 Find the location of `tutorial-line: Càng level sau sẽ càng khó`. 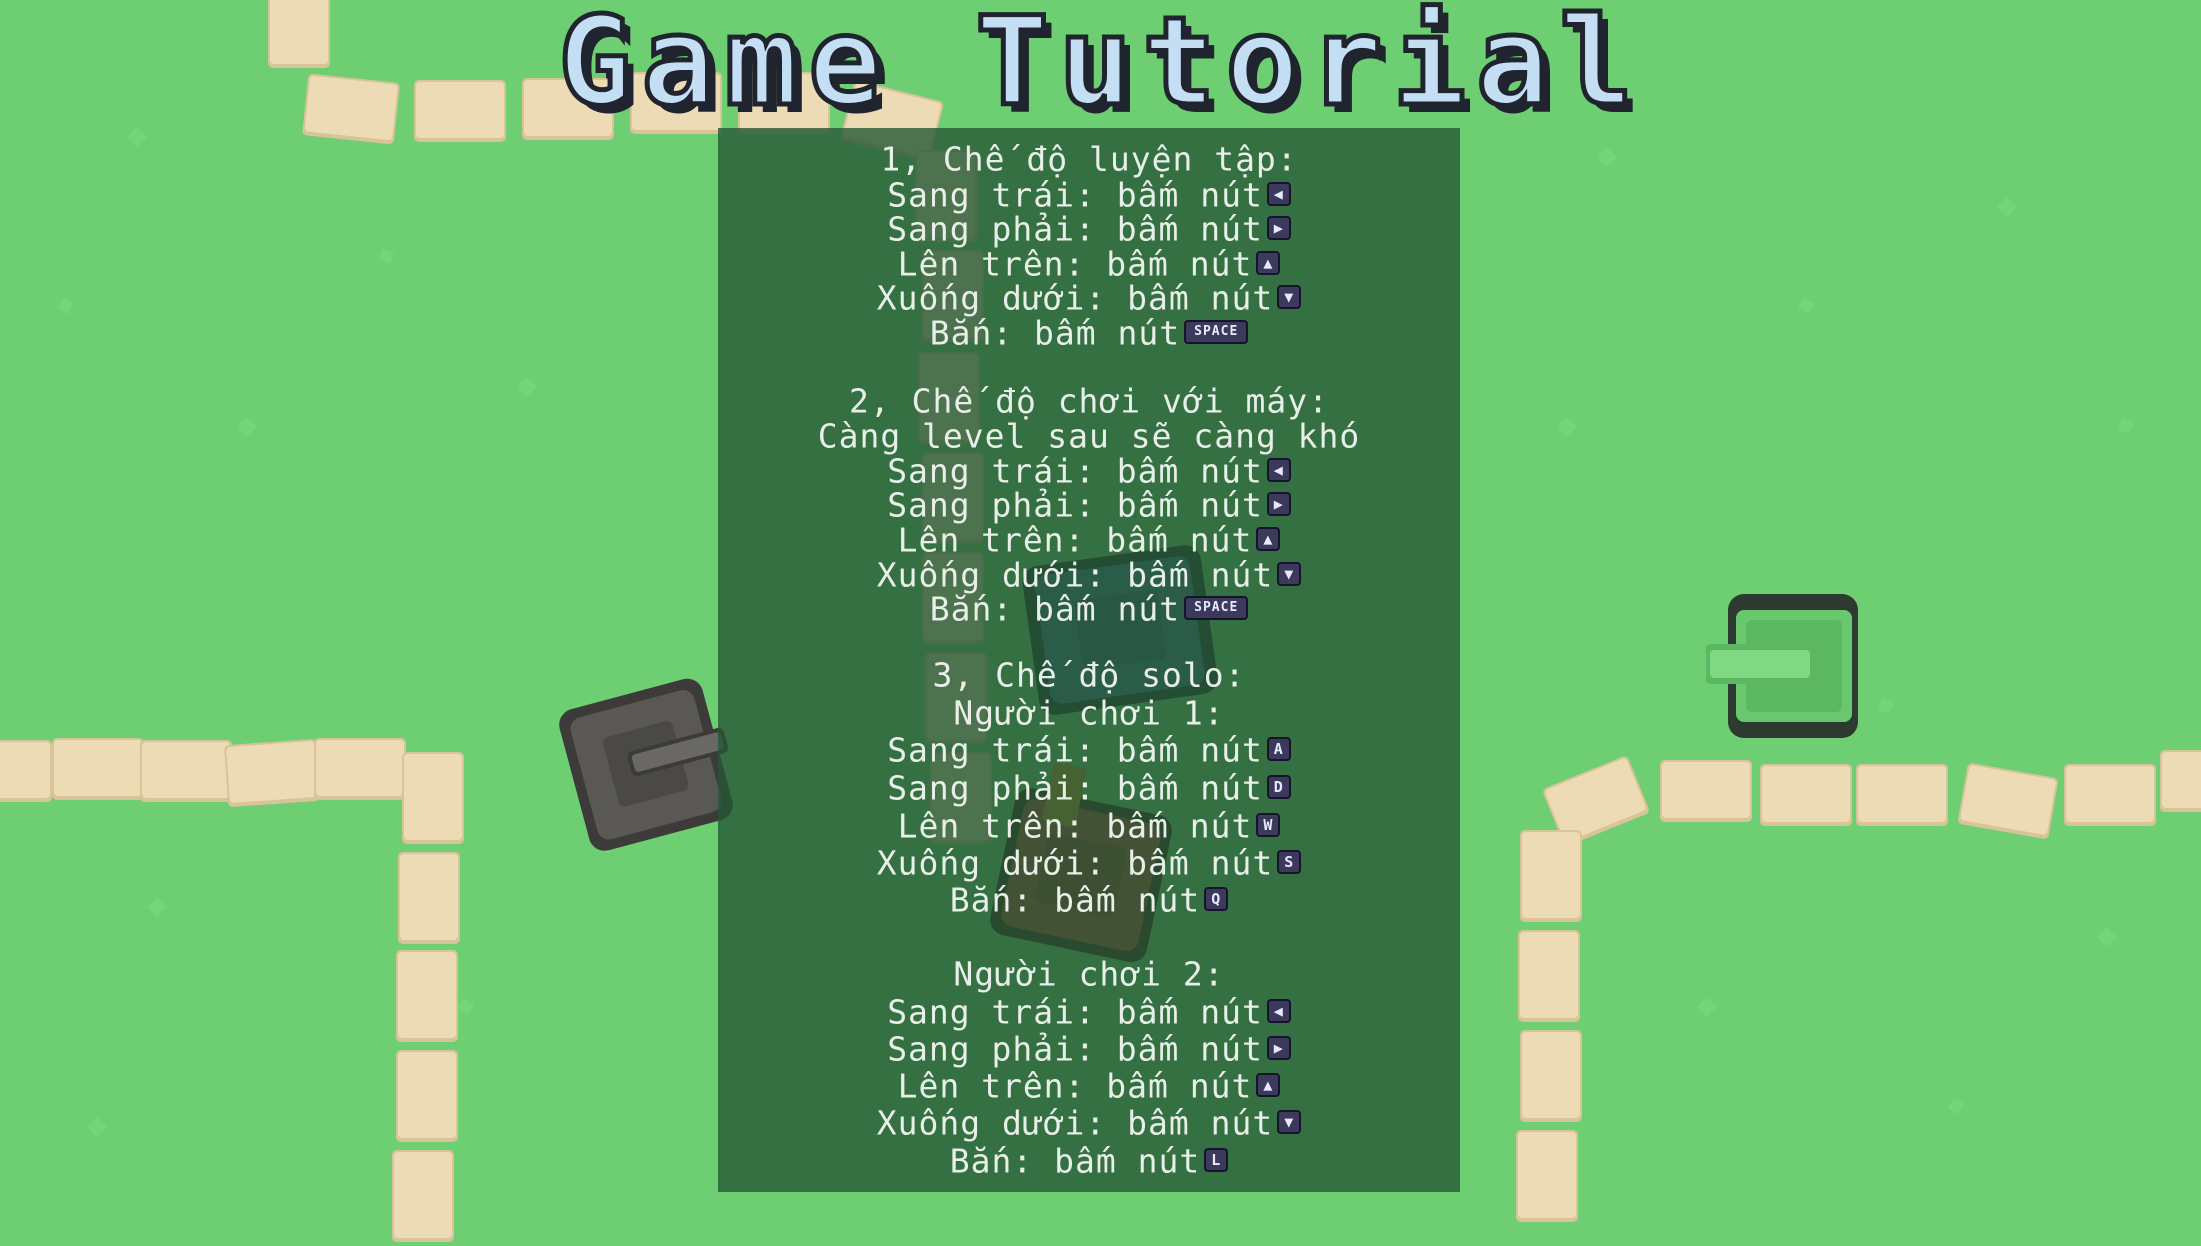

tutorial-line: Càng level sau sẽ càng khó is located at coordinates (1089, 436).